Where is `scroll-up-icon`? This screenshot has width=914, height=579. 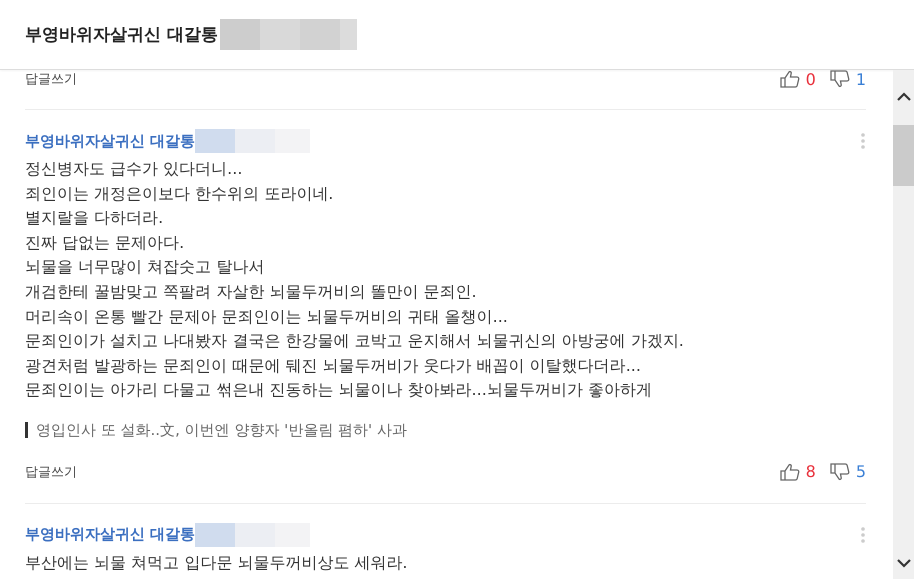
scroll-up-icon is located at coordinates (903, 97).